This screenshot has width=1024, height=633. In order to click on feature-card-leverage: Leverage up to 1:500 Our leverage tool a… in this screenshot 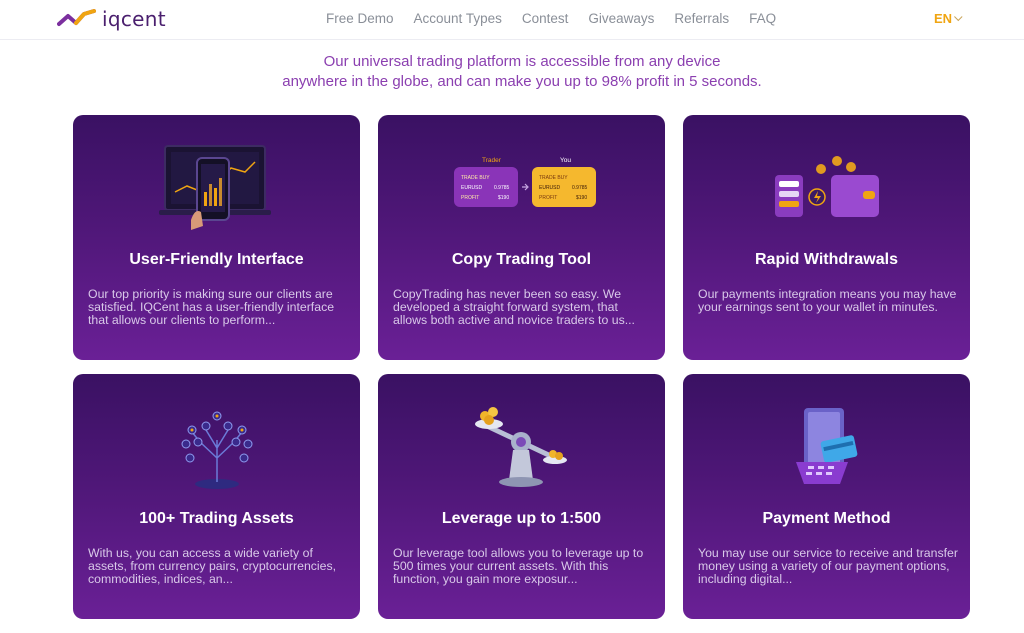, I will do `click(521, 496)`.